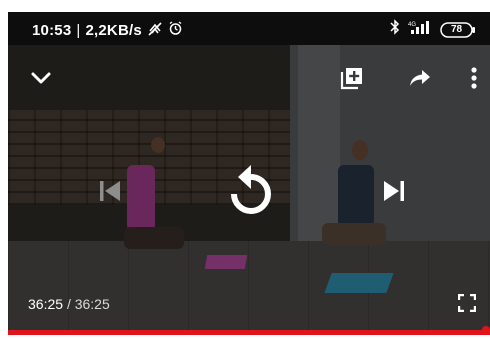 This screenshot has width=490, height=338. I want to click on battery-icon: 78, so click(458, 30).